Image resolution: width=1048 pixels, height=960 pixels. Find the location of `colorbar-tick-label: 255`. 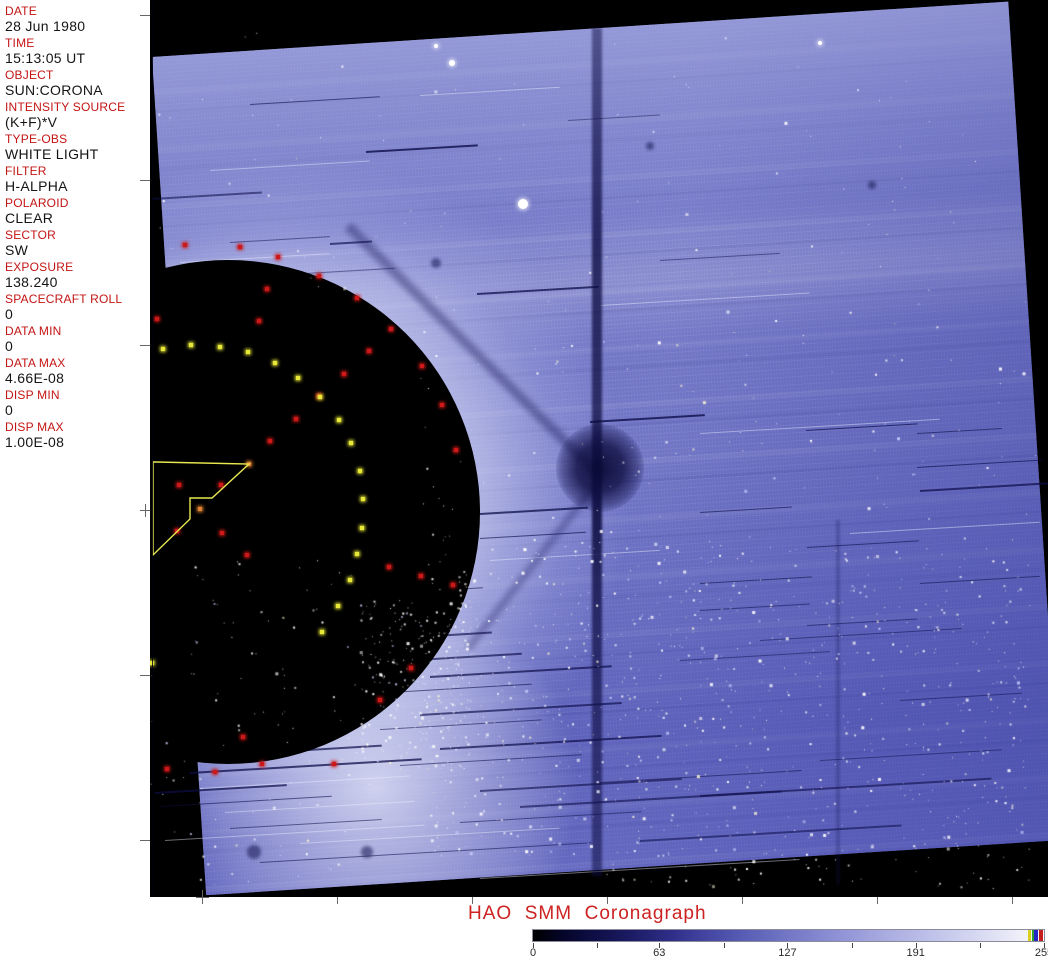

colorbar-tick-label: 255 is located at coordinates (1041, 953).